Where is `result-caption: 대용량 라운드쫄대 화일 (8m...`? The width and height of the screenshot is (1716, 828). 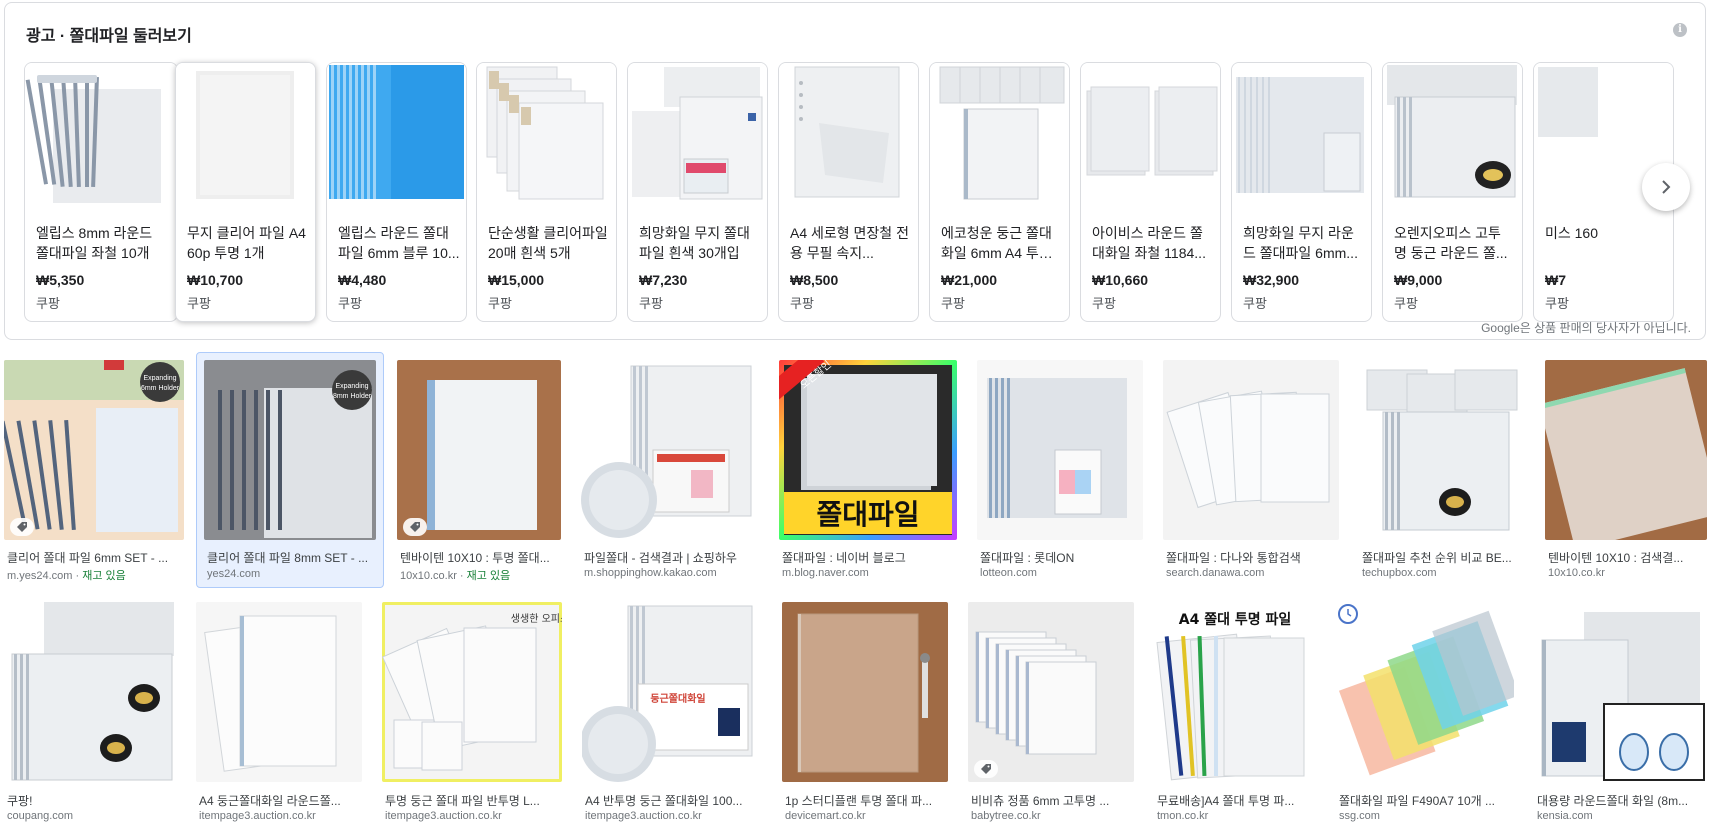
result-caption: 대용량 라운드쫄대 화일 (8m... is located at coordinates (1613, 801).